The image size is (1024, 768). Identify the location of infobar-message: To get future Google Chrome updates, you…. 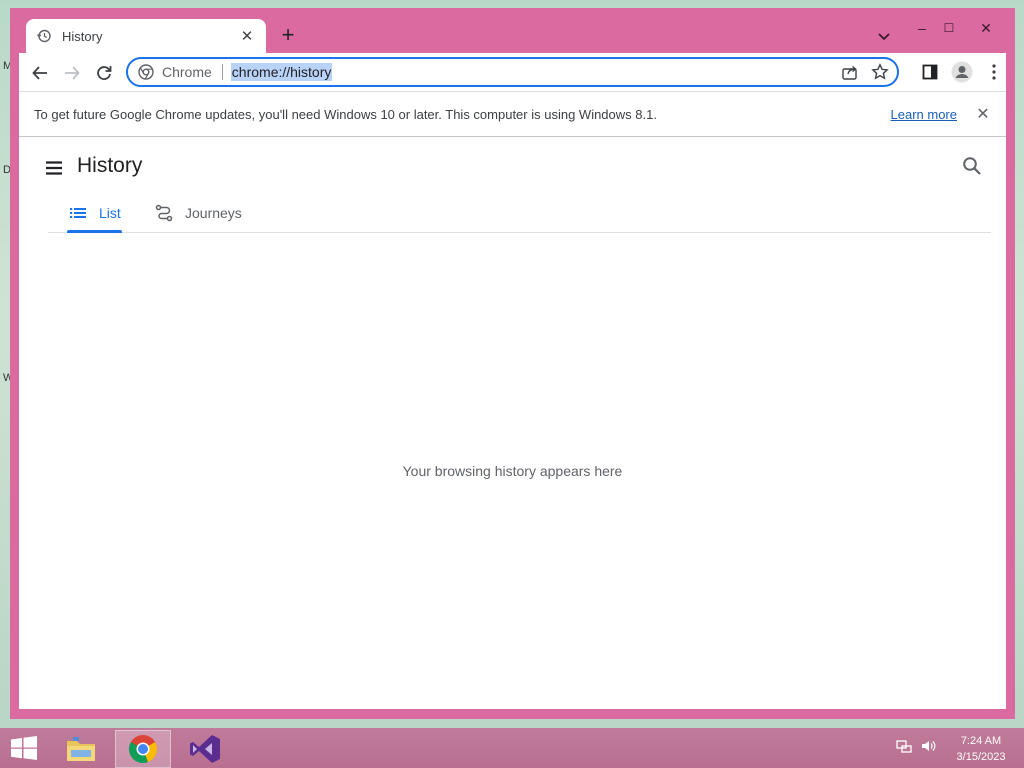
(345, 114).